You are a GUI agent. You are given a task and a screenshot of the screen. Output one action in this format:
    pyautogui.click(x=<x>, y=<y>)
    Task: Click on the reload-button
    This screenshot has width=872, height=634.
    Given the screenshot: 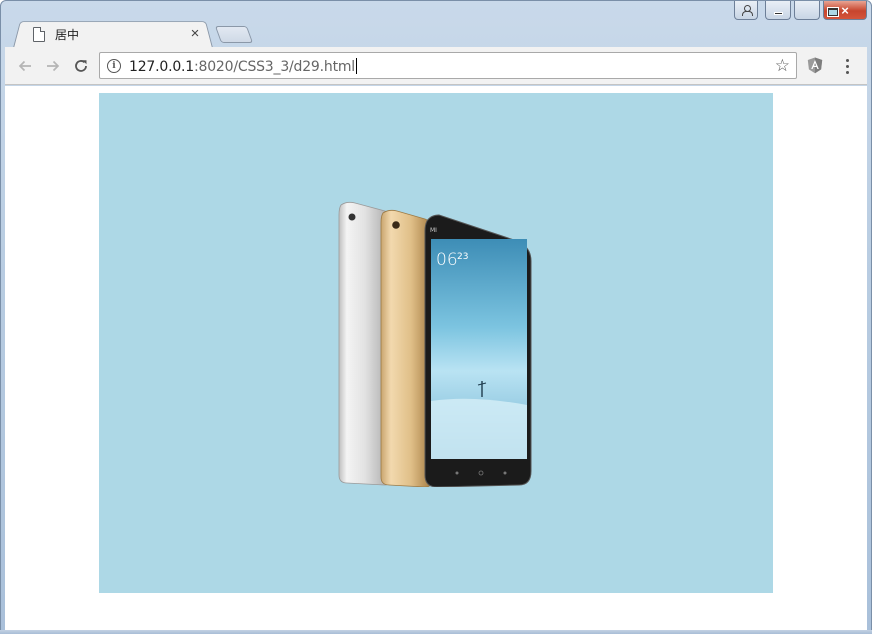 What is the action you would take?
    pyautogui.click(x=81, y=66)
    